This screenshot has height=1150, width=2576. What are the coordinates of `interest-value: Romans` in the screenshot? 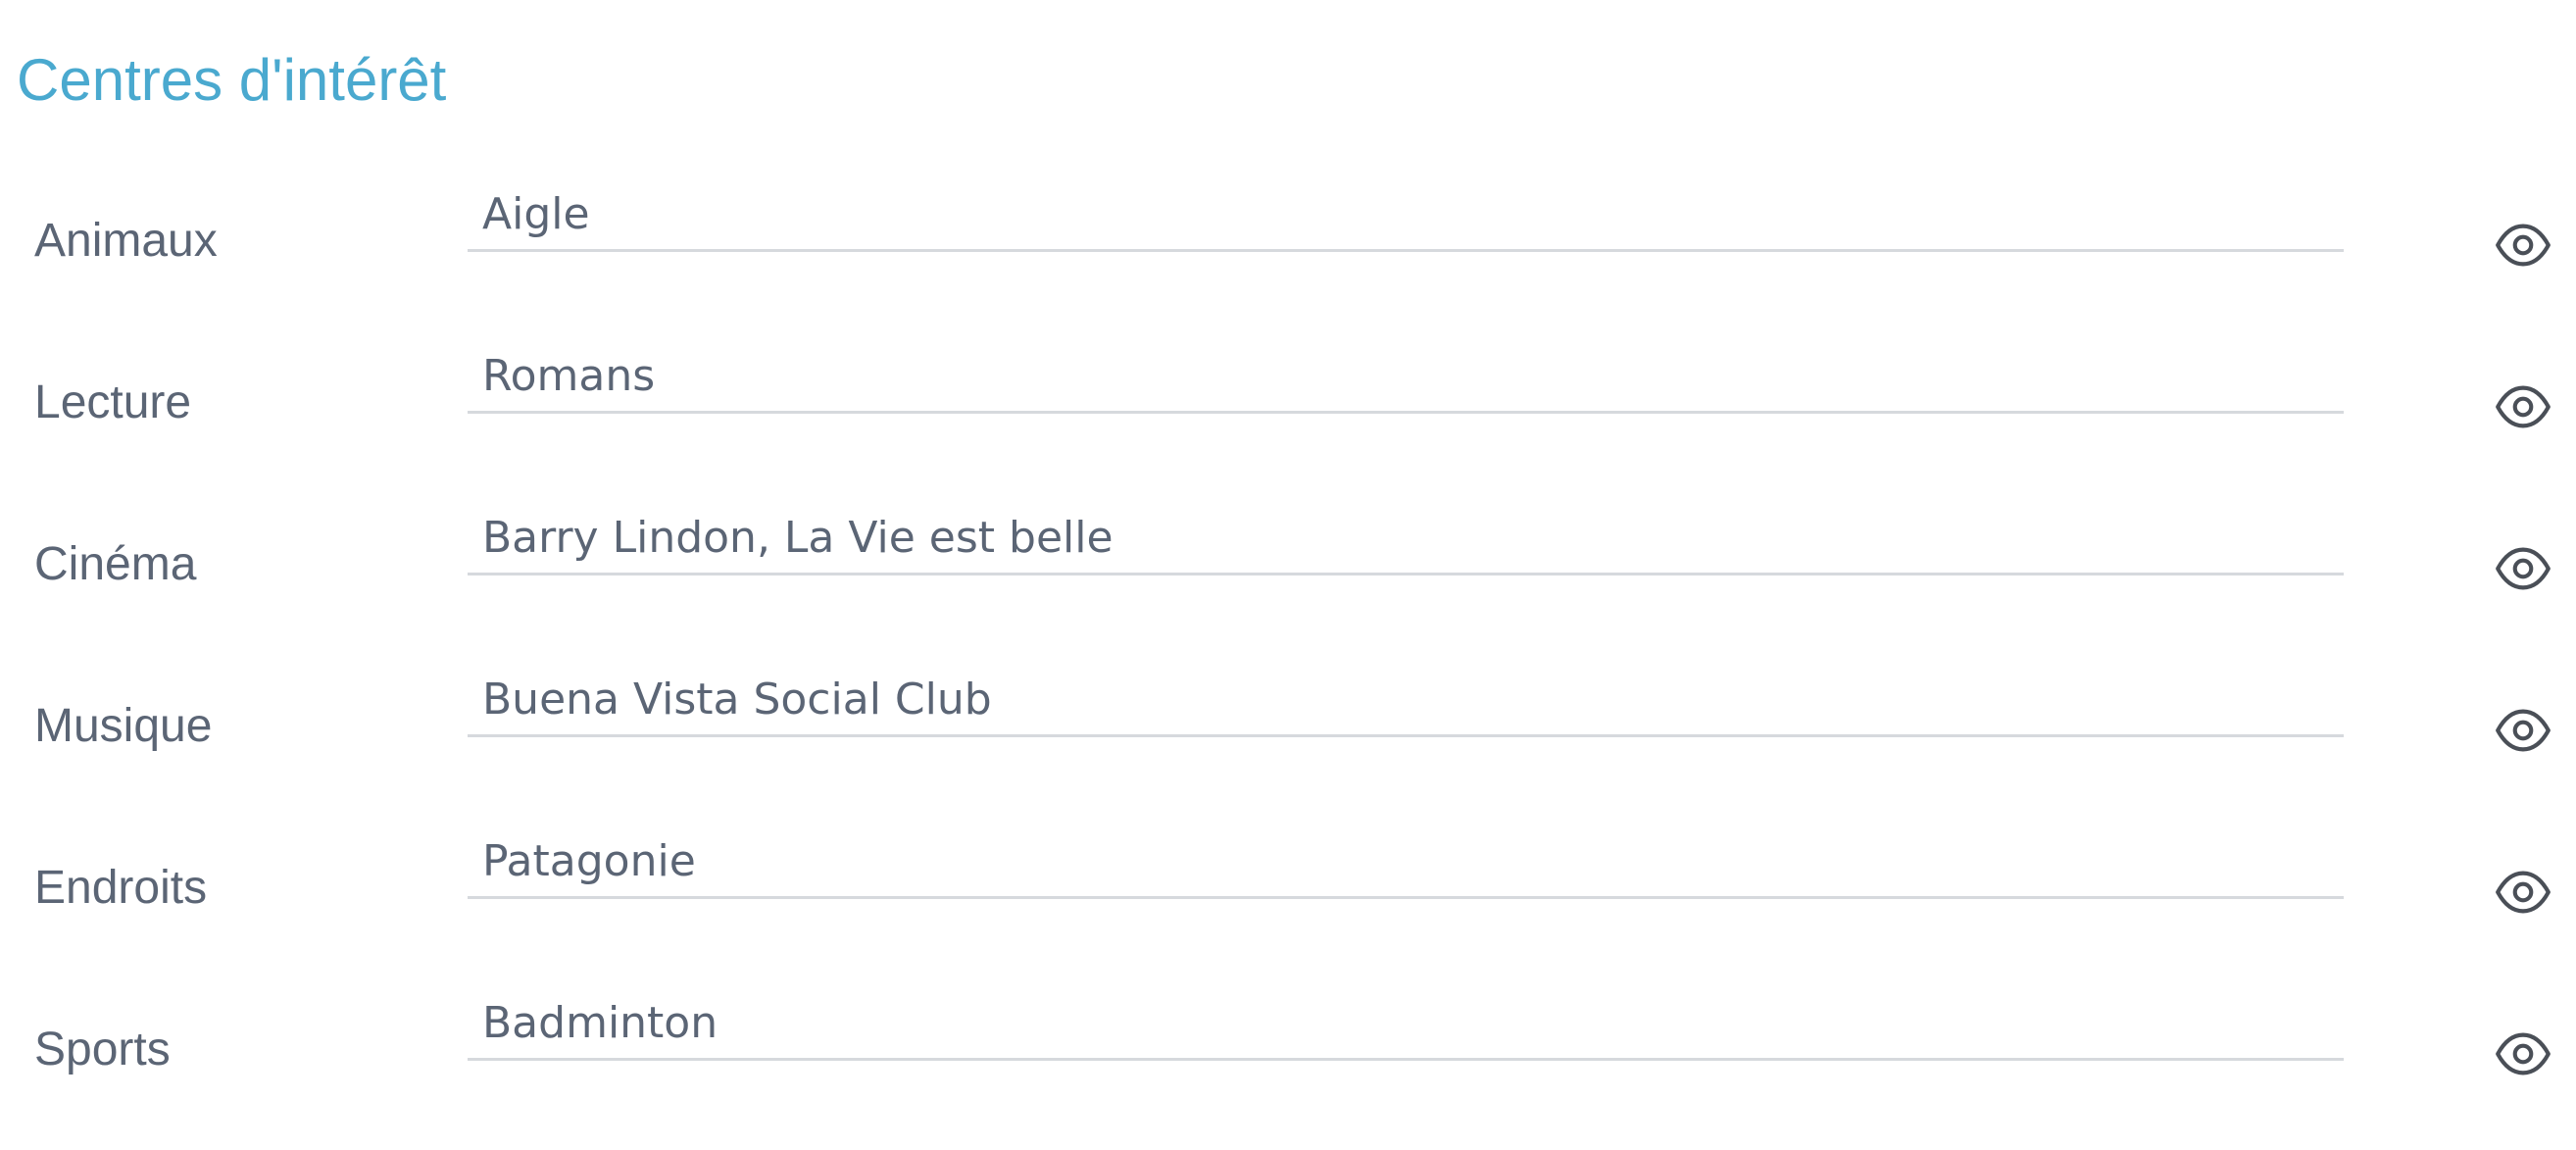 It's located at (569, 376).